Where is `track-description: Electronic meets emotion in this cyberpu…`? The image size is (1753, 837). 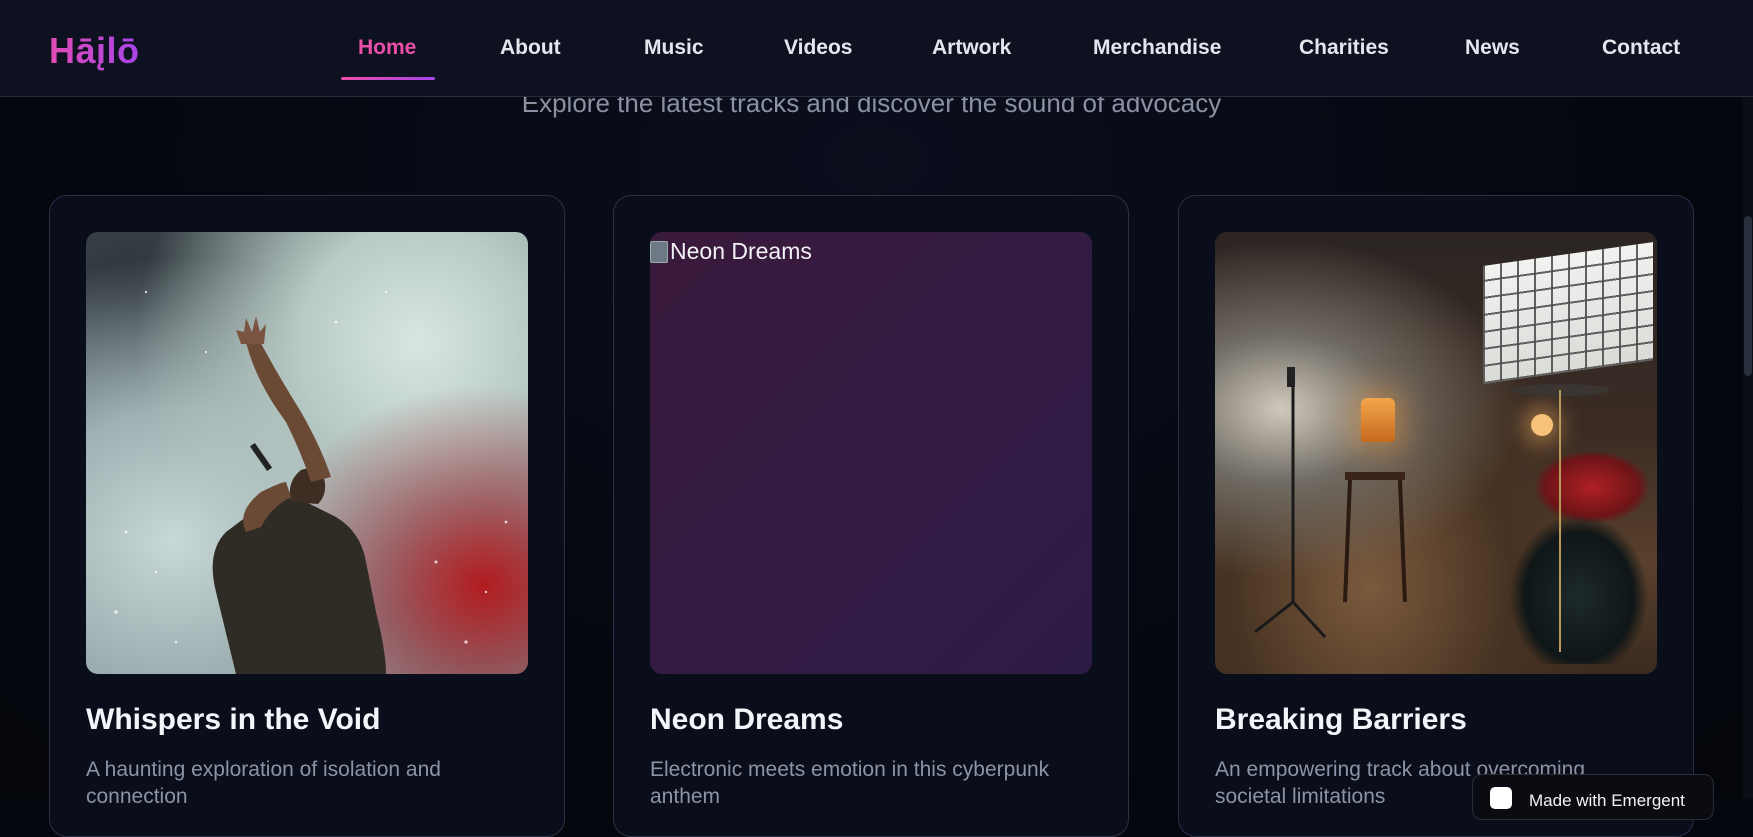
track-description: Electronic meets emotion in this cyberpu… is located at coordinates (850, 783).